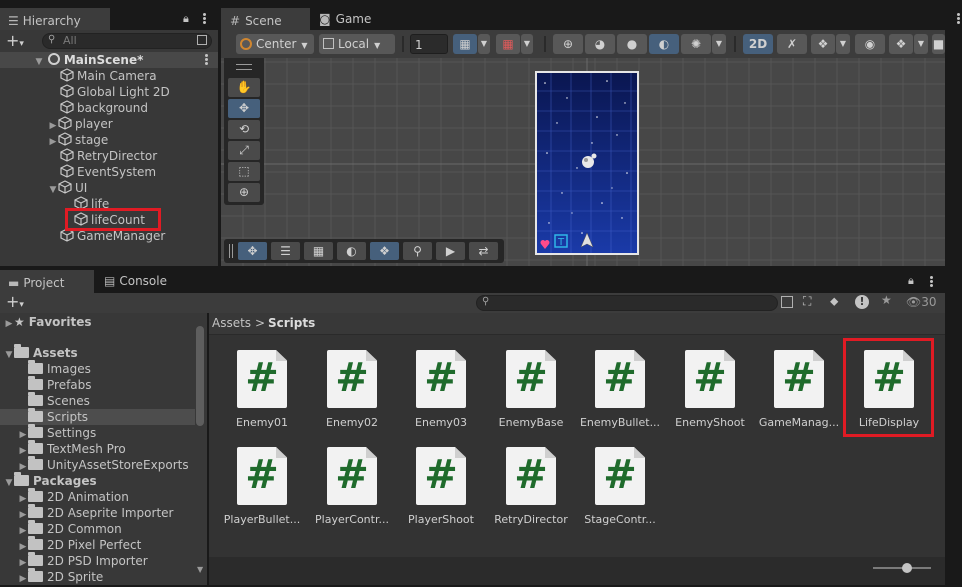 This screenshot has height=587, width=962. What do you see at coordinates (80, 124) in the screenshot?
I see `hierarchy-item: ▶ player` at bounding box center [80, 124].